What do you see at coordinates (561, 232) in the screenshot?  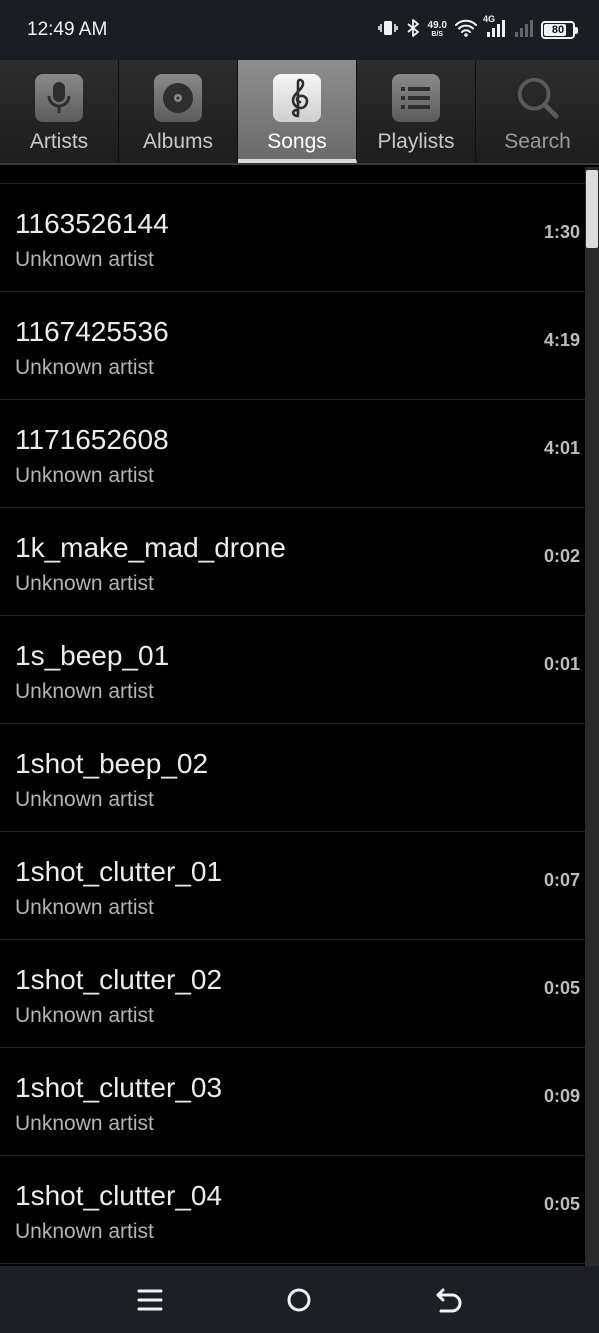 I see `song-duration: 1:30` at bounding box center [561, 232].